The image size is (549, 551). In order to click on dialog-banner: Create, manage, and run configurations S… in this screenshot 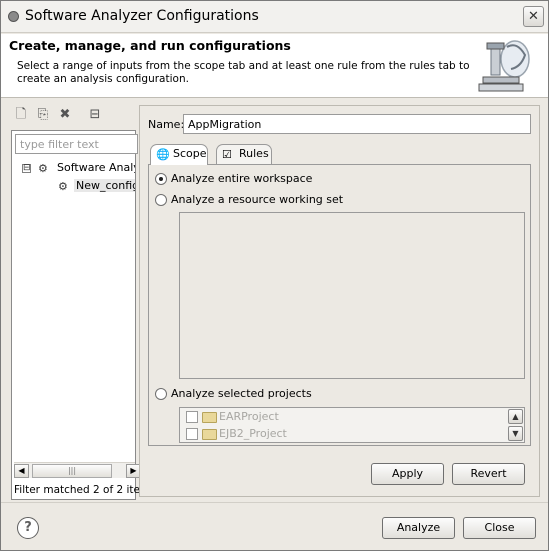, I will do `click(274, 66)`.